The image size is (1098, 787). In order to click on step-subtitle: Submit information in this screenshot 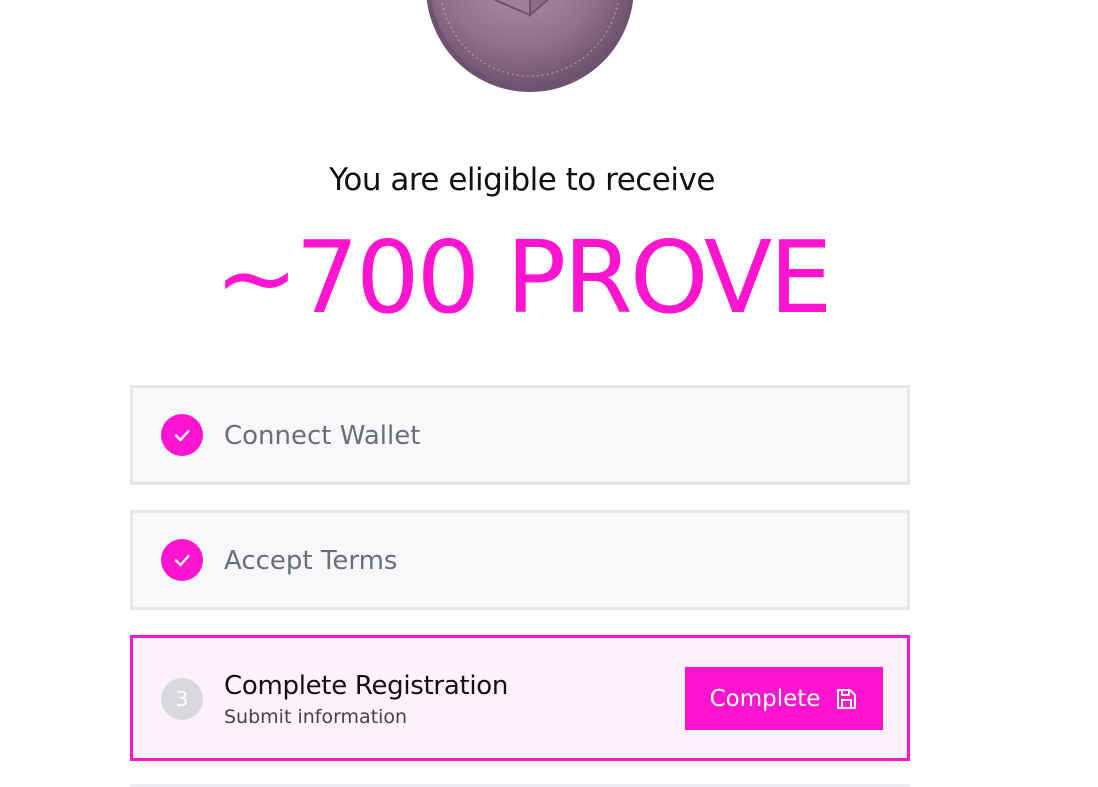, I will do `click(316, 717)`.